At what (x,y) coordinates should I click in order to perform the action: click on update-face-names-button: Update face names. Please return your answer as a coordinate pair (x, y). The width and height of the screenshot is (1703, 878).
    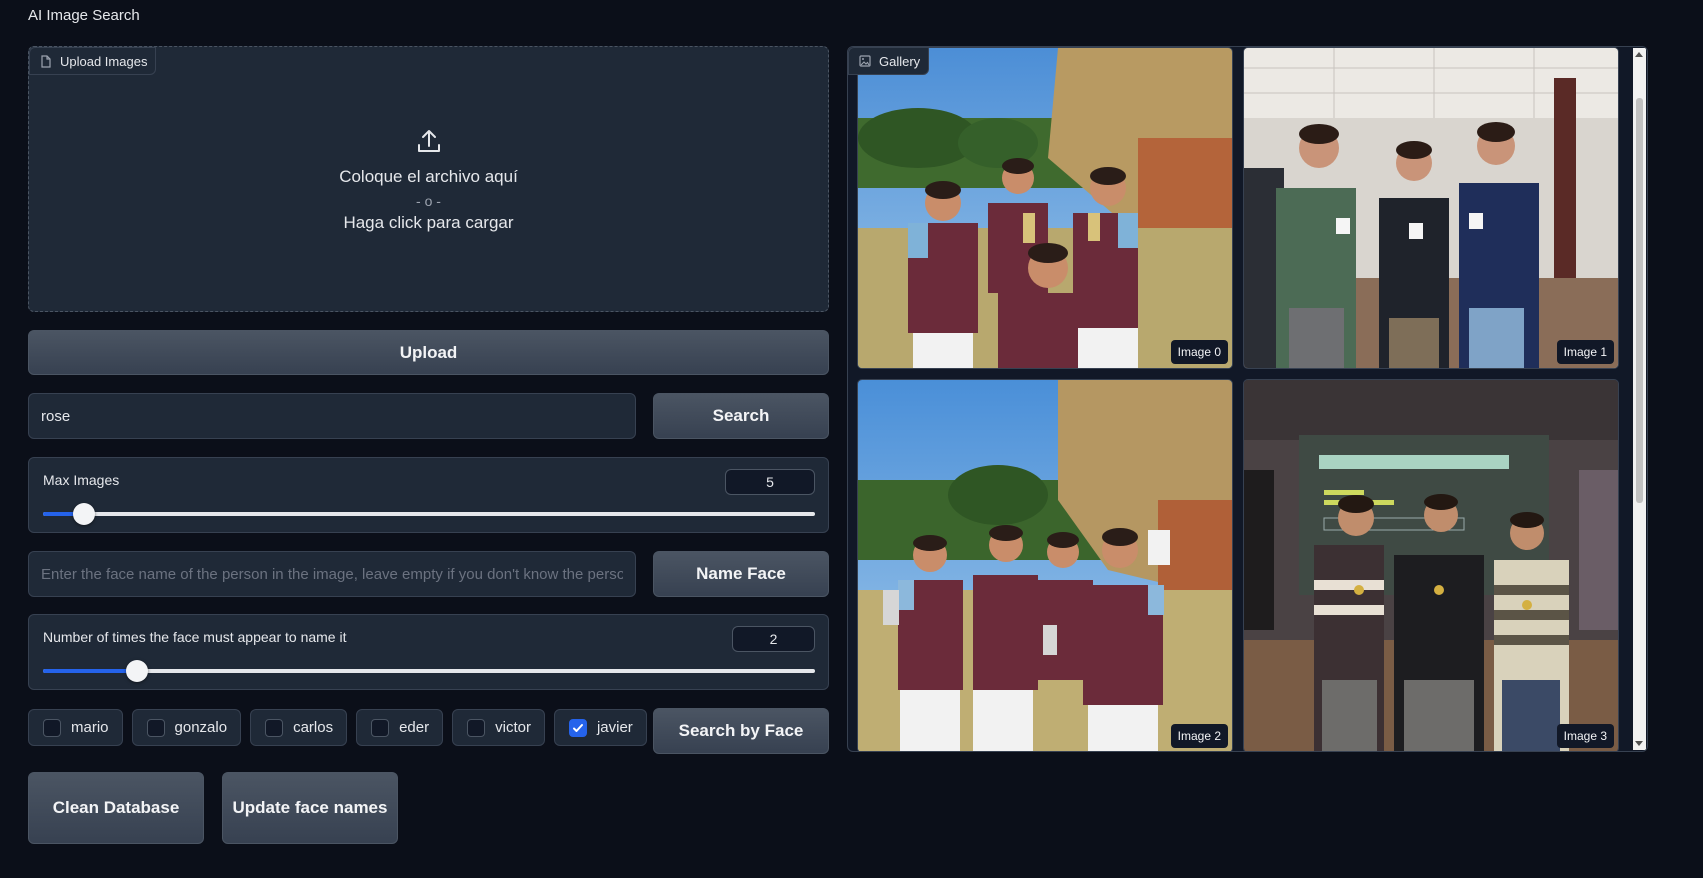
    Looking at the image, I should click on (310, 808).